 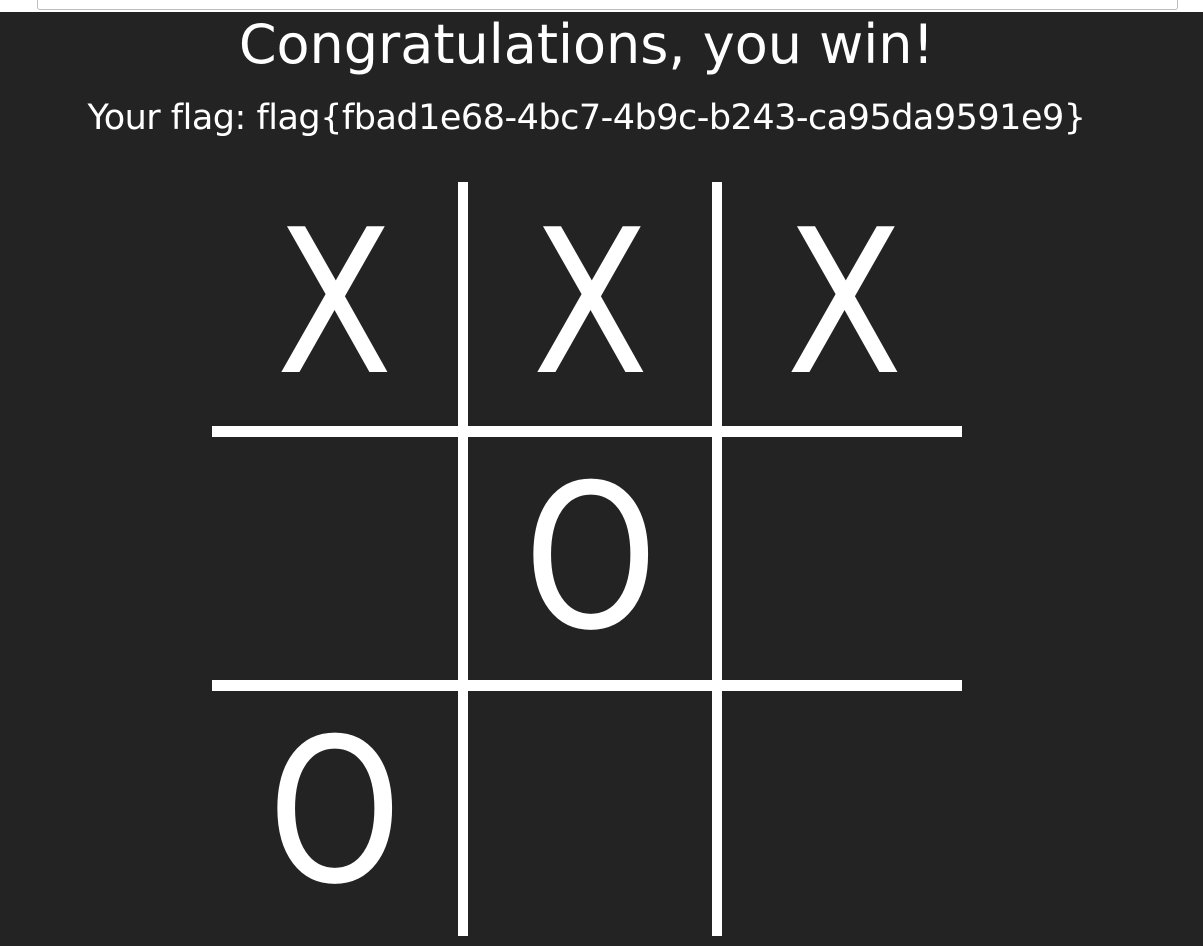 I want to click on browser-top-strip, so click(x=601, y=6).